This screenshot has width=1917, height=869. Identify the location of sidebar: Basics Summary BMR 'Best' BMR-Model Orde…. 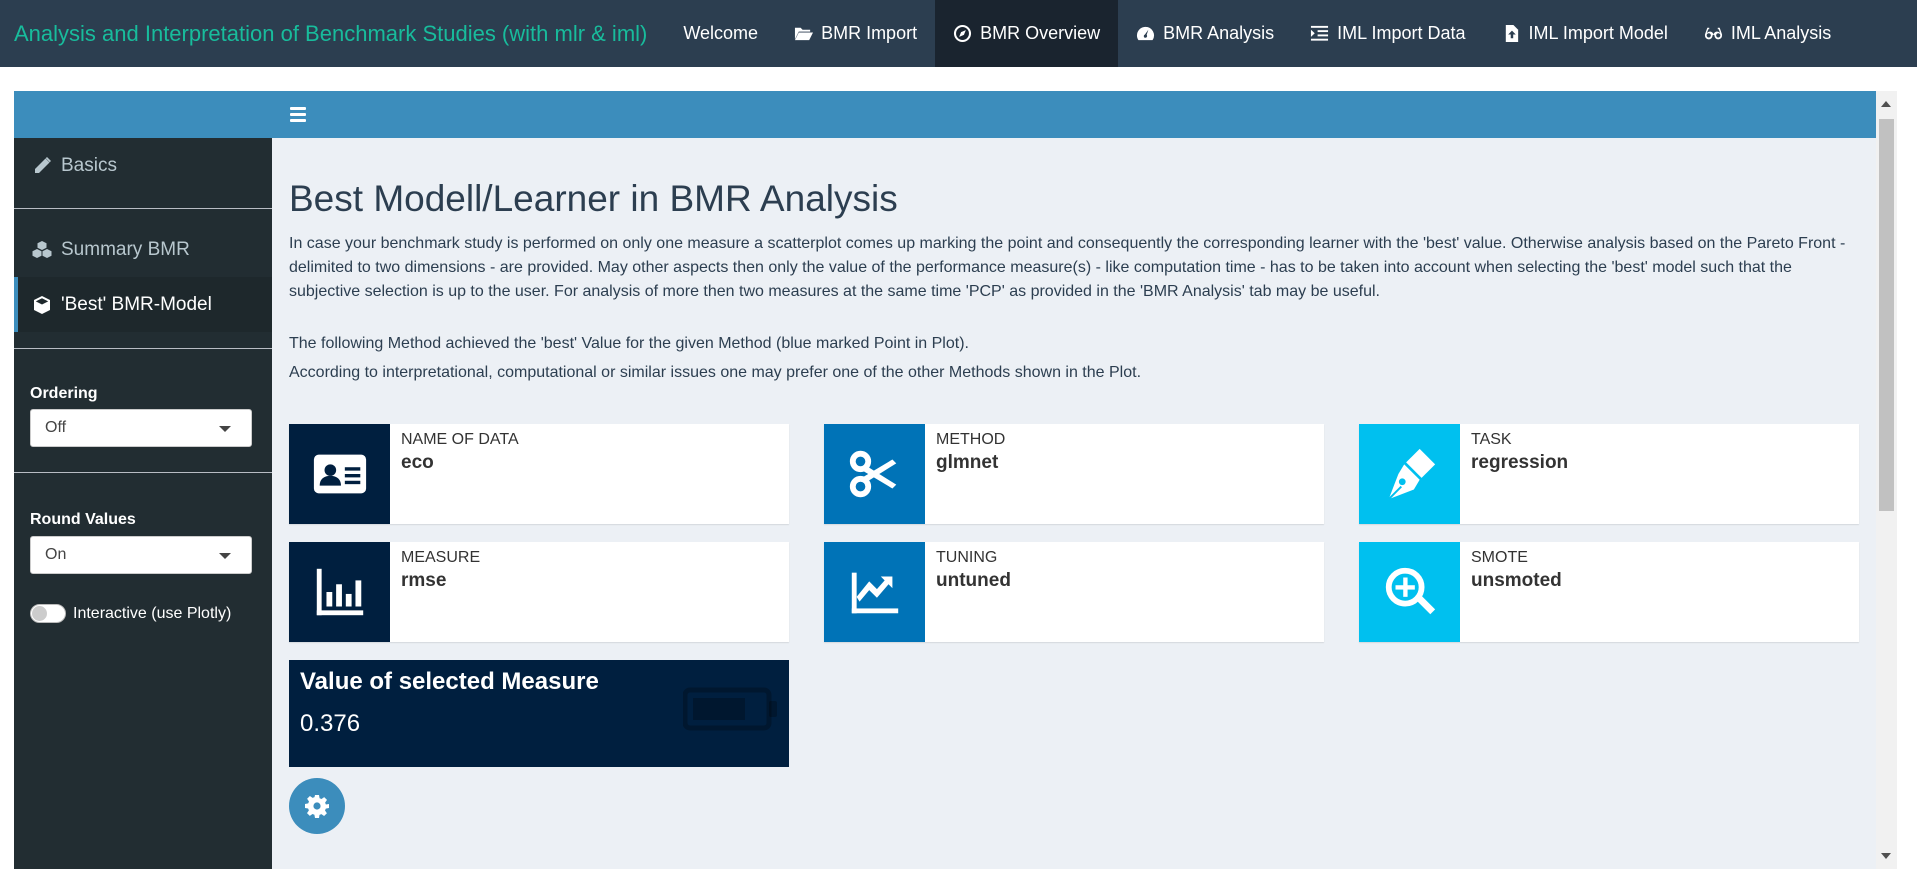
(143, 503).